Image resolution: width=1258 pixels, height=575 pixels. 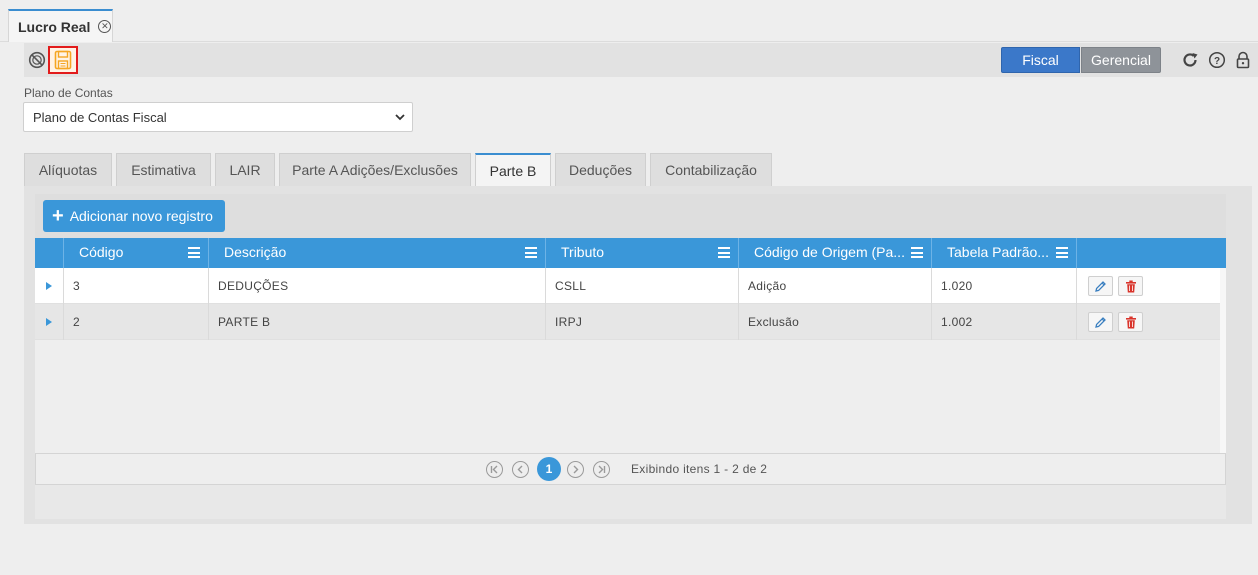 I want to click on tab-label: Estimativa, so click(x=163, y=170).